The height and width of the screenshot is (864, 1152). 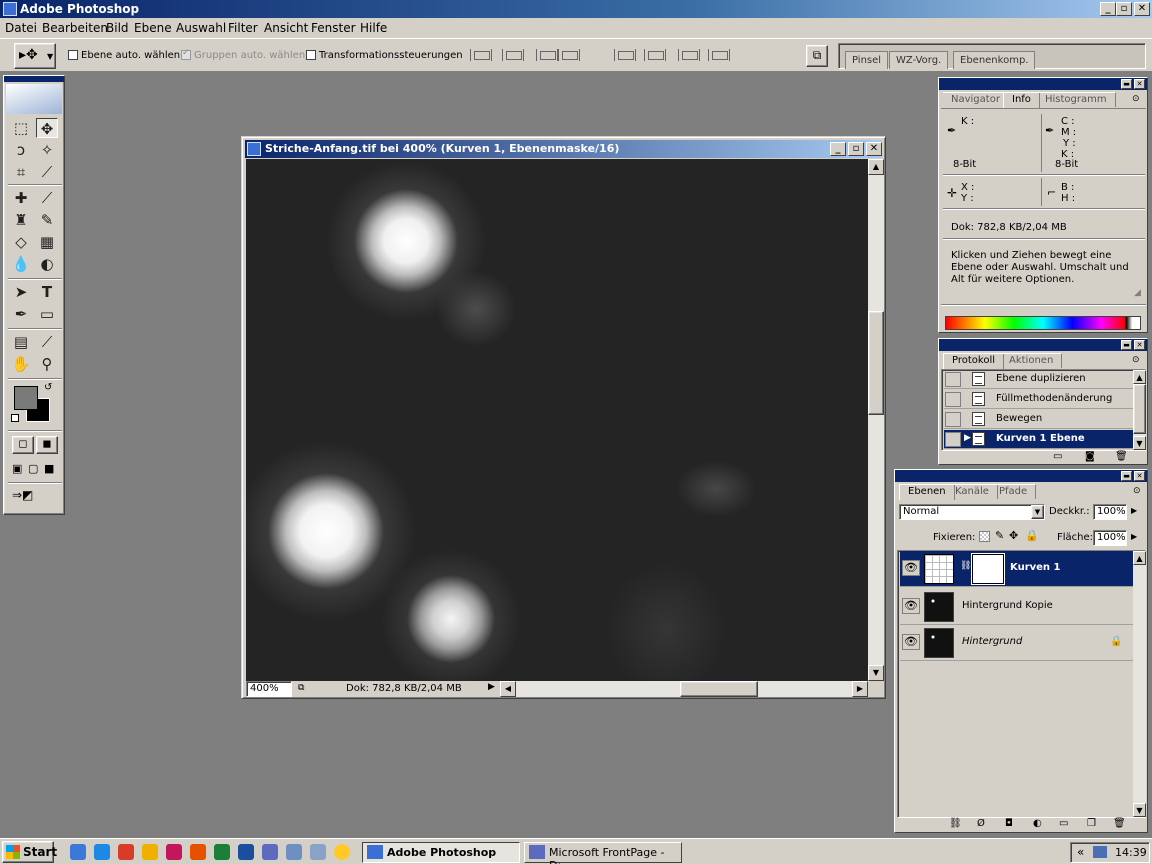 I want to click on layers-scroll-up-button: ▲, so click(x=1139, y=558).